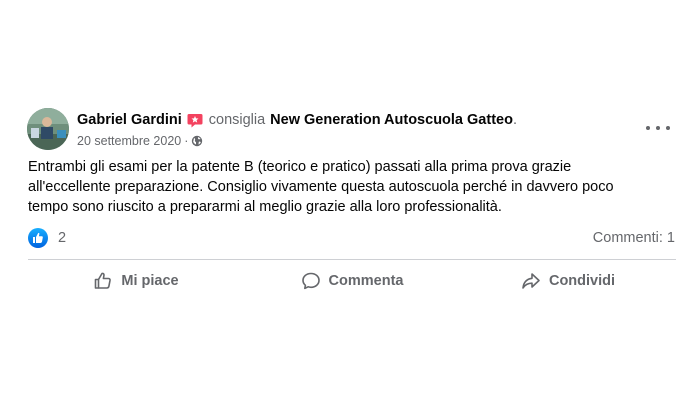  I want to click on globe-icon, so click(197, 141).